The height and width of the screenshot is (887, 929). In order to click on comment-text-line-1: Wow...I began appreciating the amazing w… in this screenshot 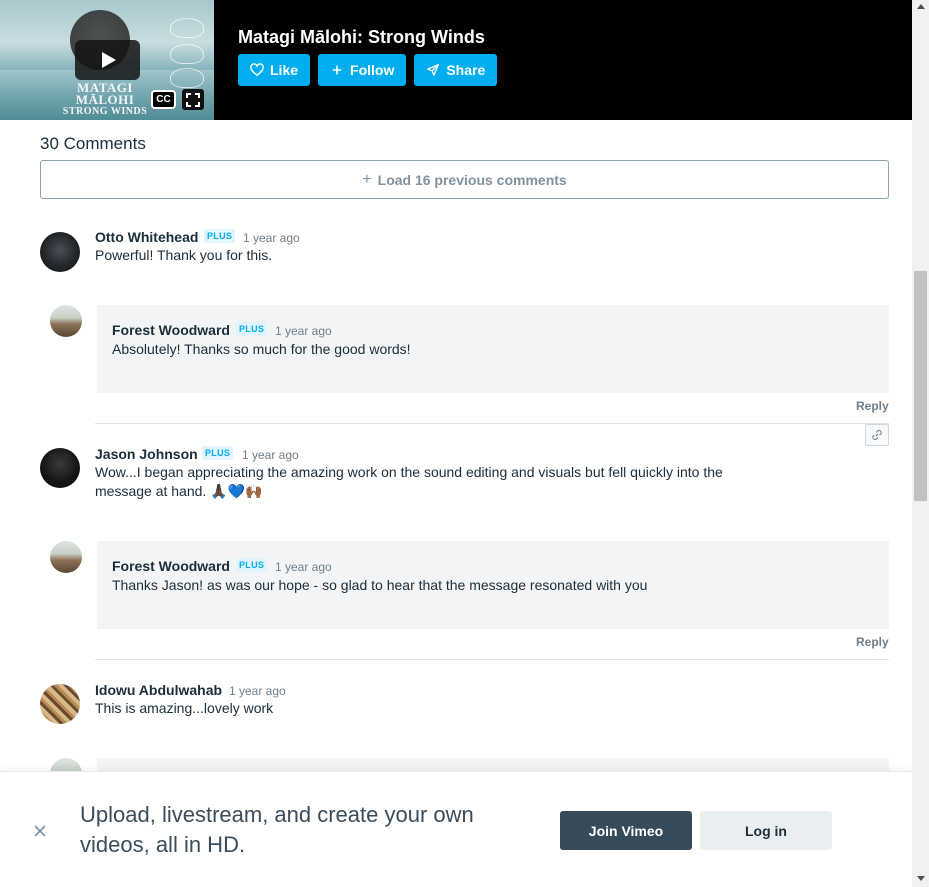, I will do `click(409, 472)`.